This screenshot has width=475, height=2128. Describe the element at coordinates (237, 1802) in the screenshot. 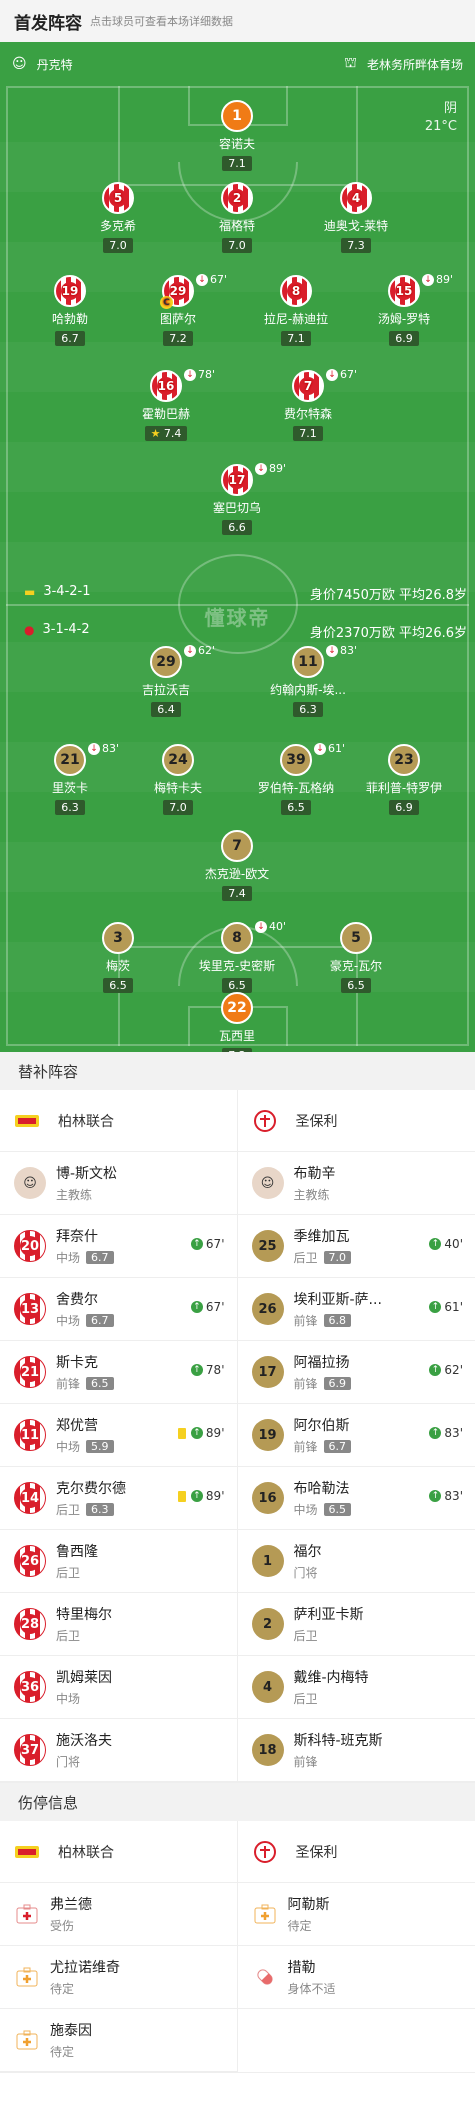

I see `injury-section-title: 伤停信息` at that location.